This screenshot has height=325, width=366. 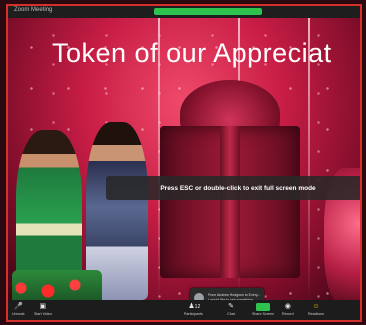 I want to click on share-screen-icon, so click(x=262, y=307).